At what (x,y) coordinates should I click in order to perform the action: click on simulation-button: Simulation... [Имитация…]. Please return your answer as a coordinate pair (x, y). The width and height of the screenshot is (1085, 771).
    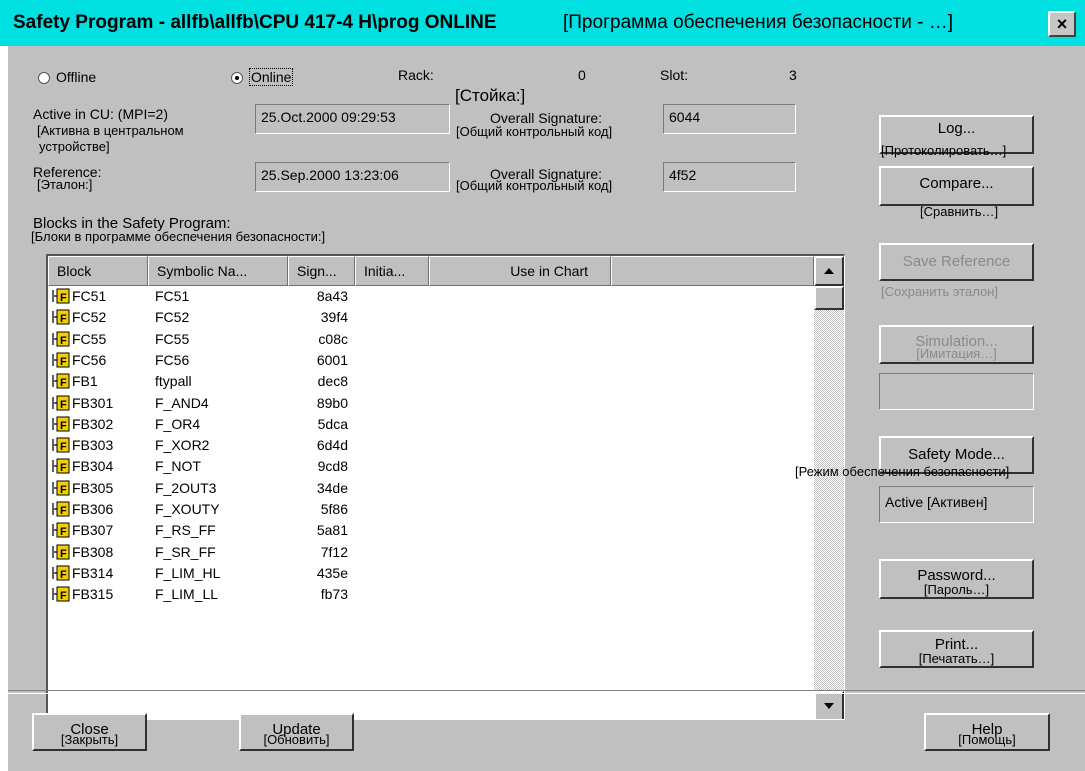
    Looking at the image, I should click on (956, 344).